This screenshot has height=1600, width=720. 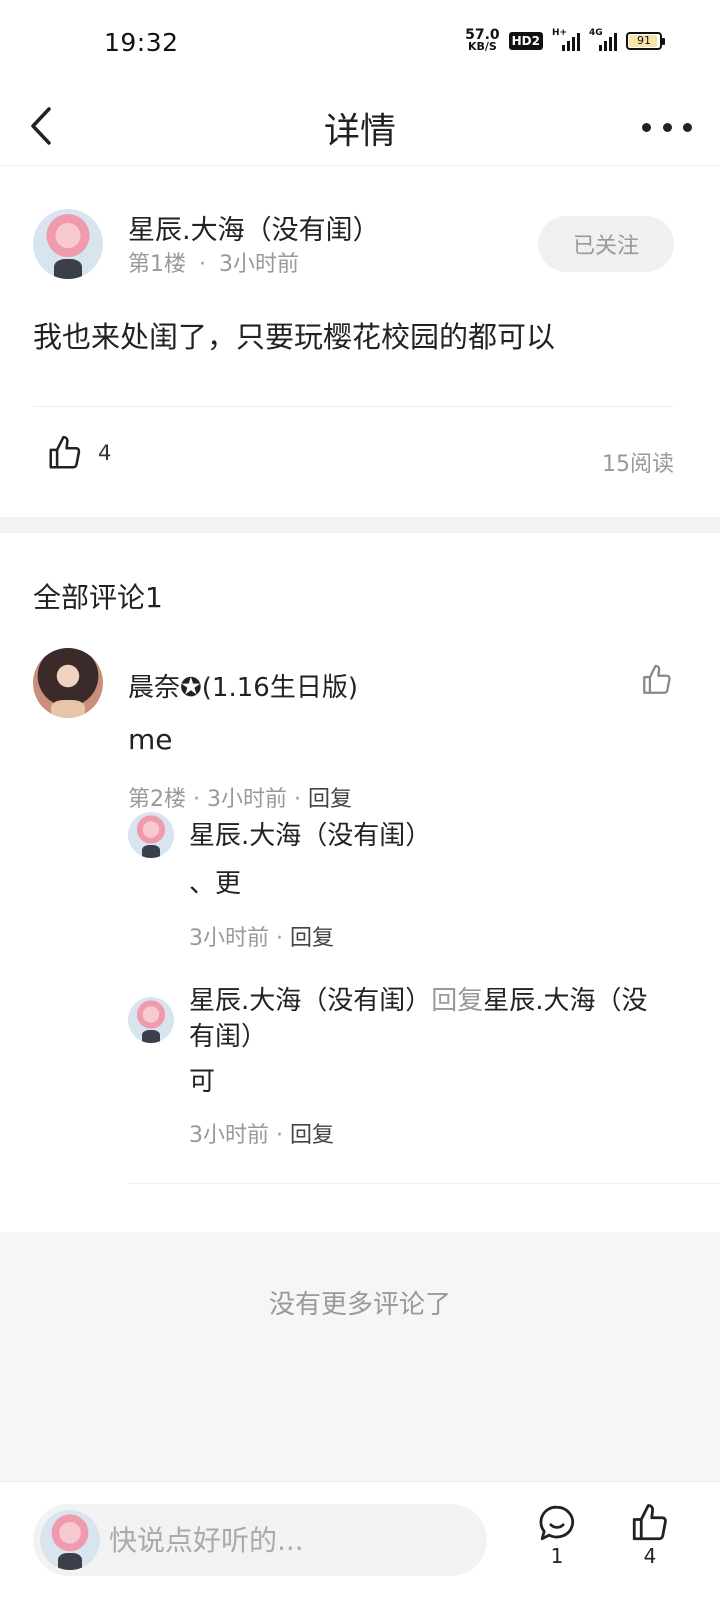 What do you see at coordinates (603, 39) in the screenshot?
I see `signal-icon-2: 4G` at bounding box center [603, 39].